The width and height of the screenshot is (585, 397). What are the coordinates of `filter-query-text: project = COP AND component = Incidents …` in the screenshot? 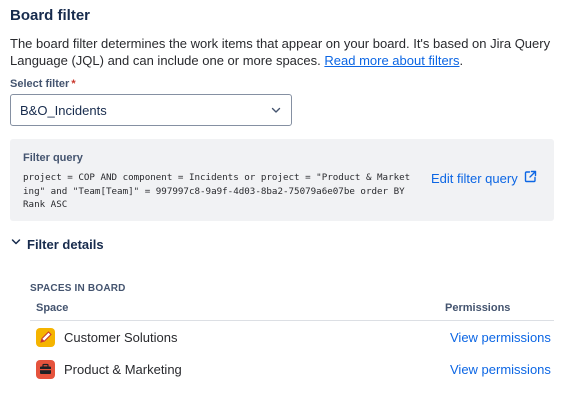 It's located at (217, 191).